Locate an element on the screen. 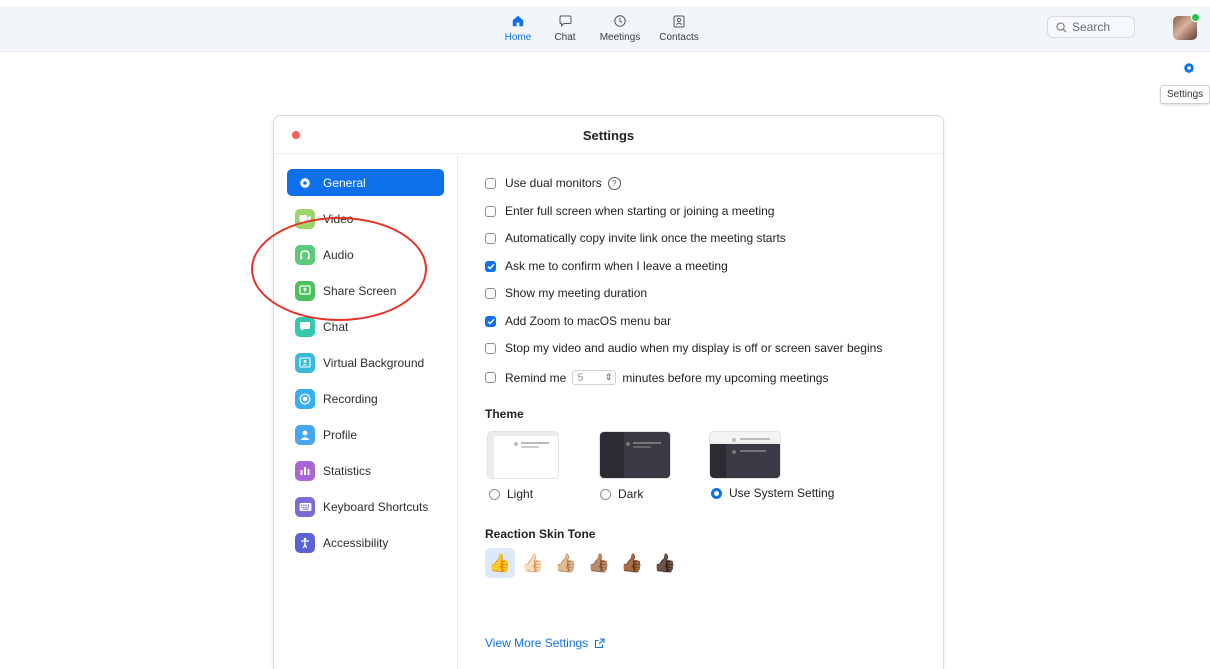 The width and height of the screenshot is (1210, 669). sidebar-item-label: Keyboard Shortcuts is located at coordinates (376, 506).